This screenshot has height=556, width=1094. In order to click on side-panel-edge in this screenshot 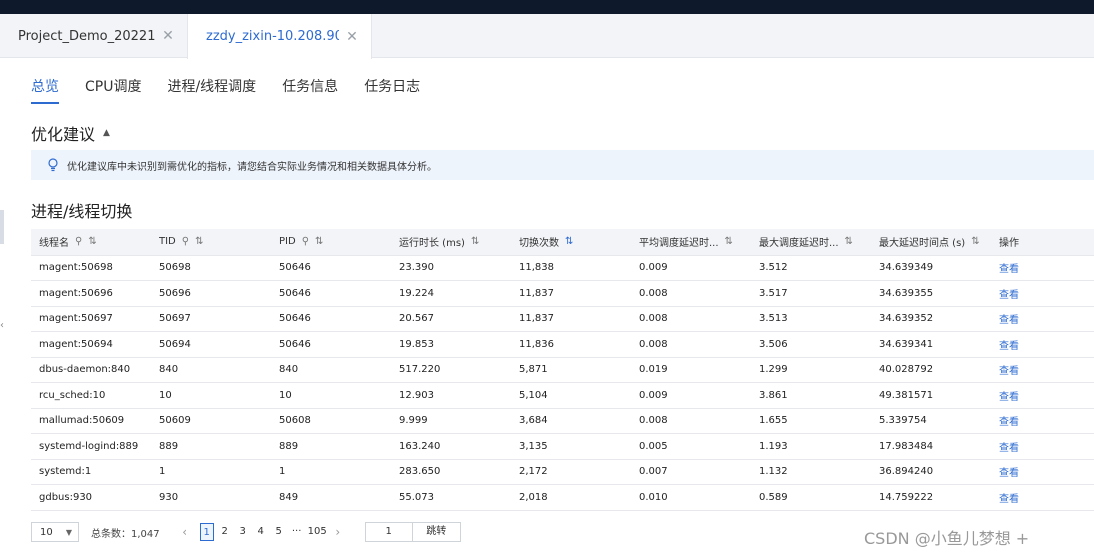, I will do `click(2, 227)`.